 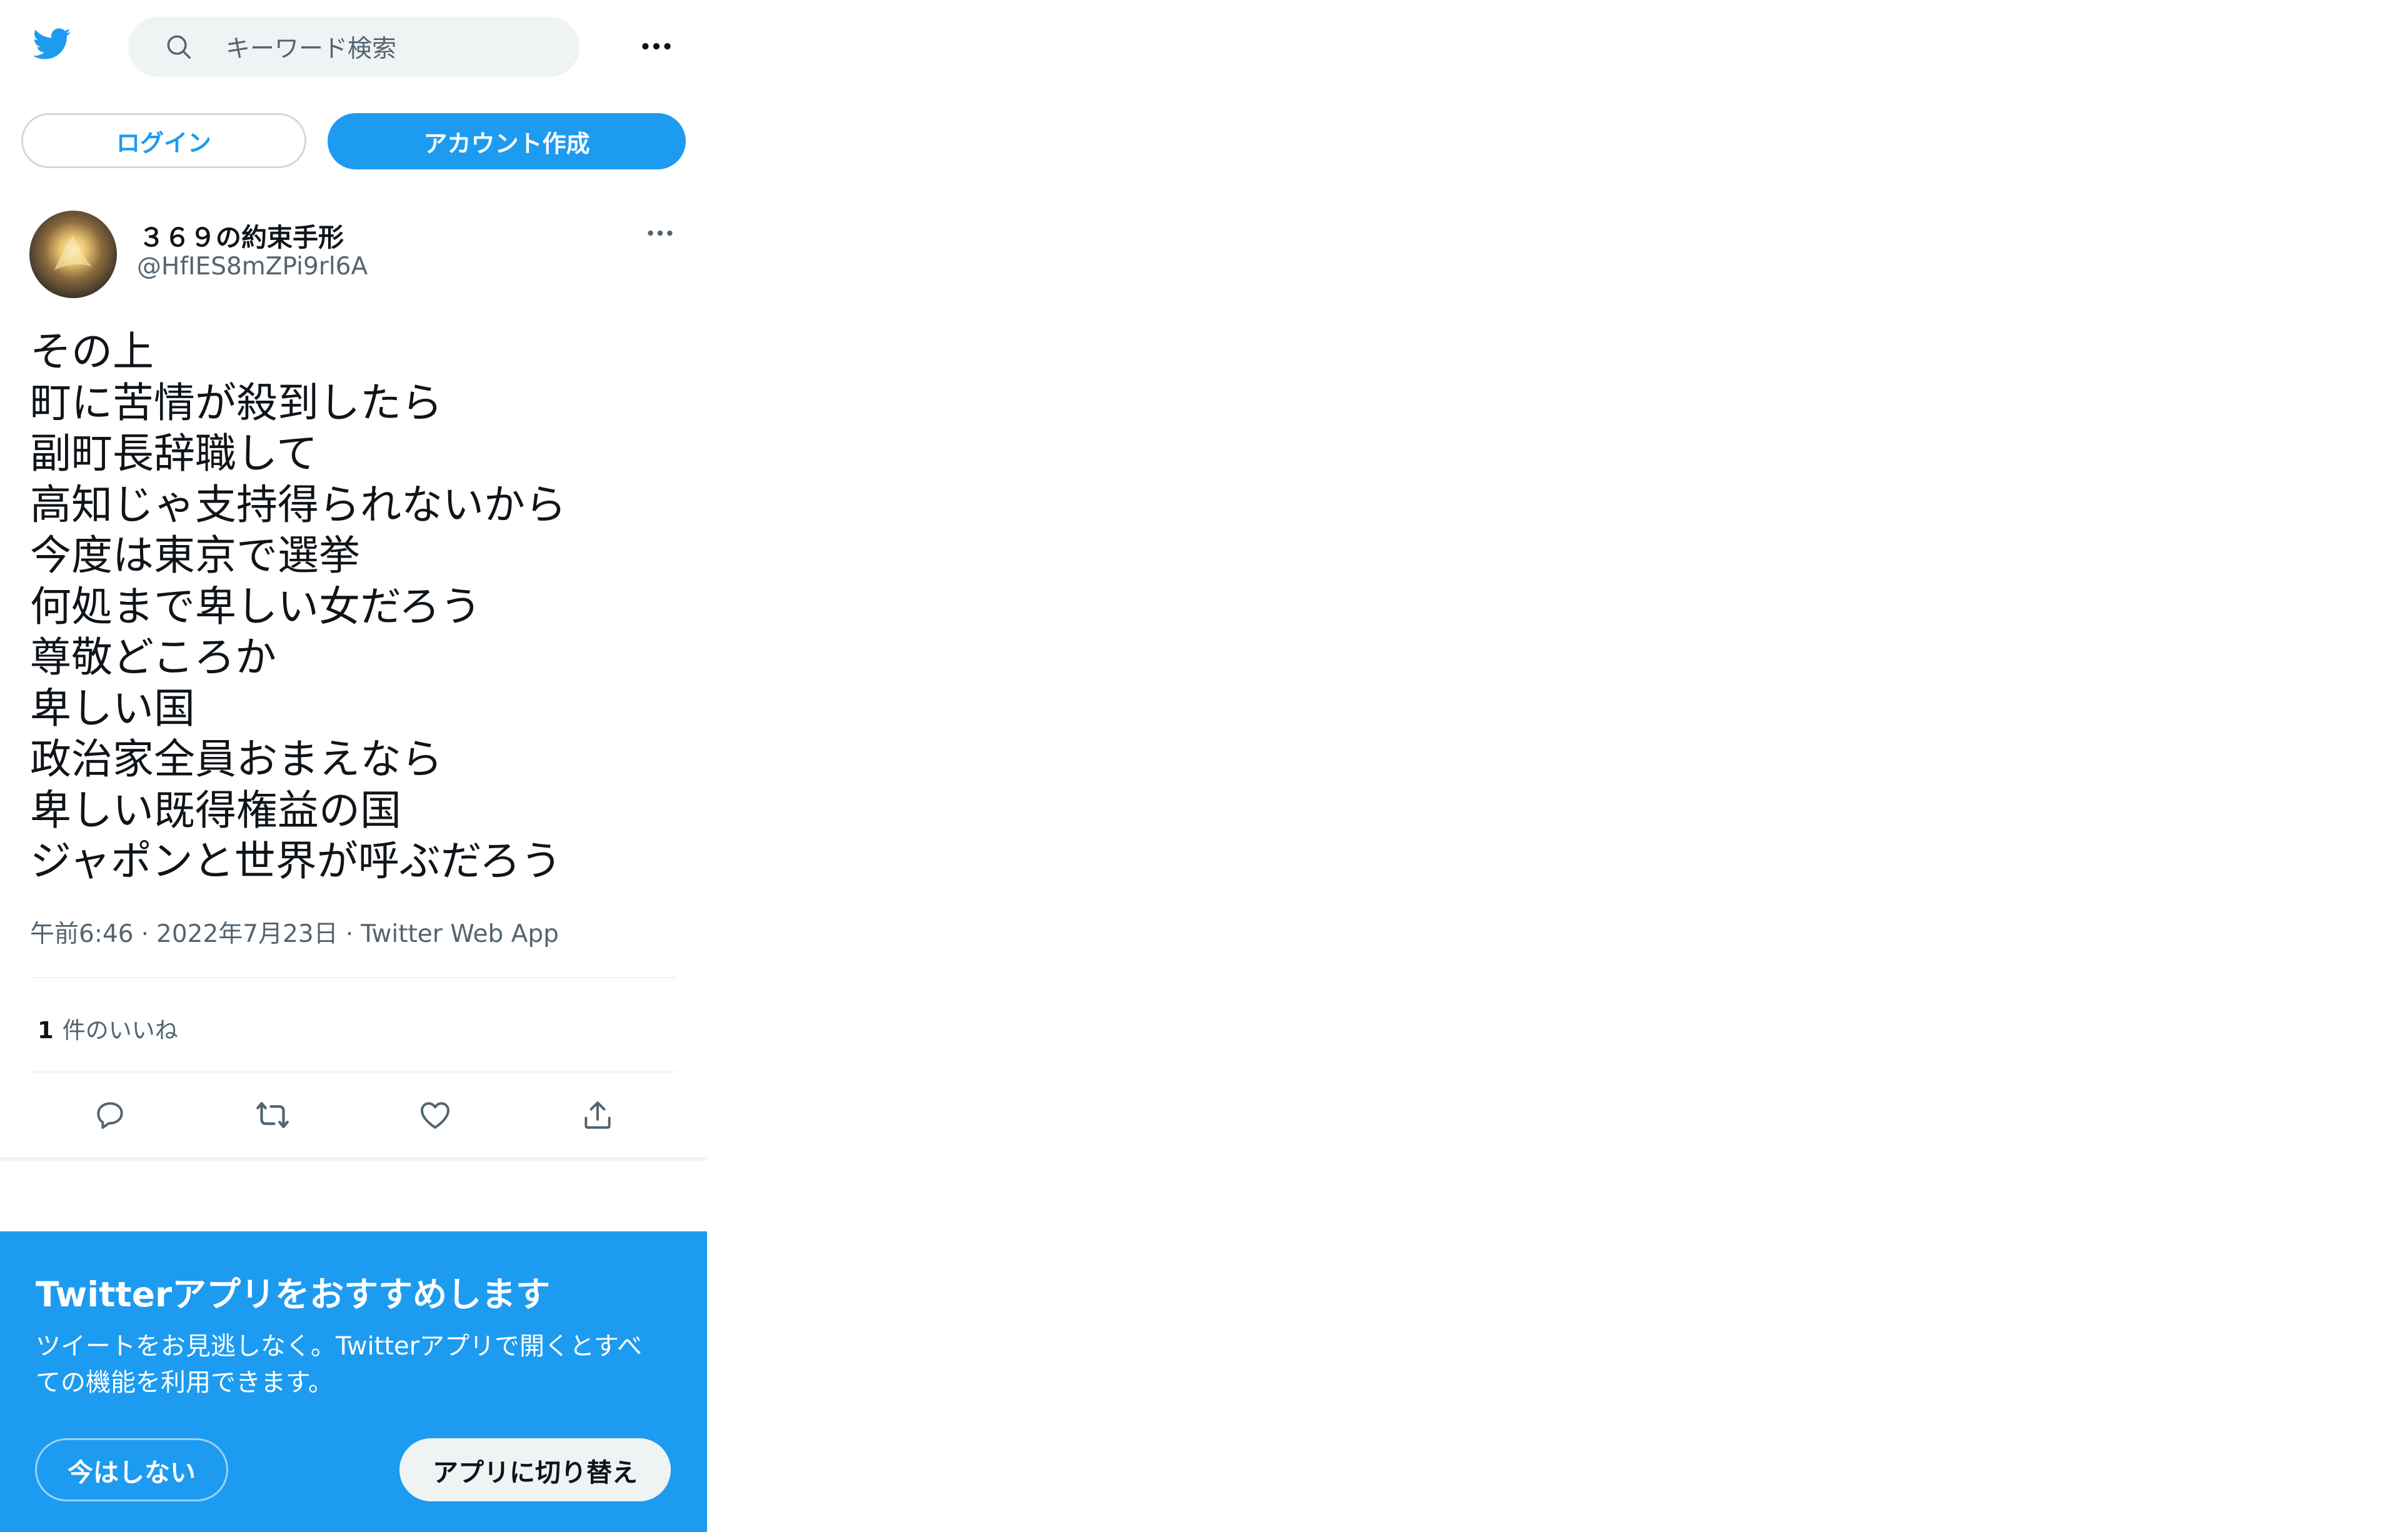 What do you see at coordinates (660, 233) in the screenshot?
I see `tweet-more-icon` at bounding box center [660, 233].